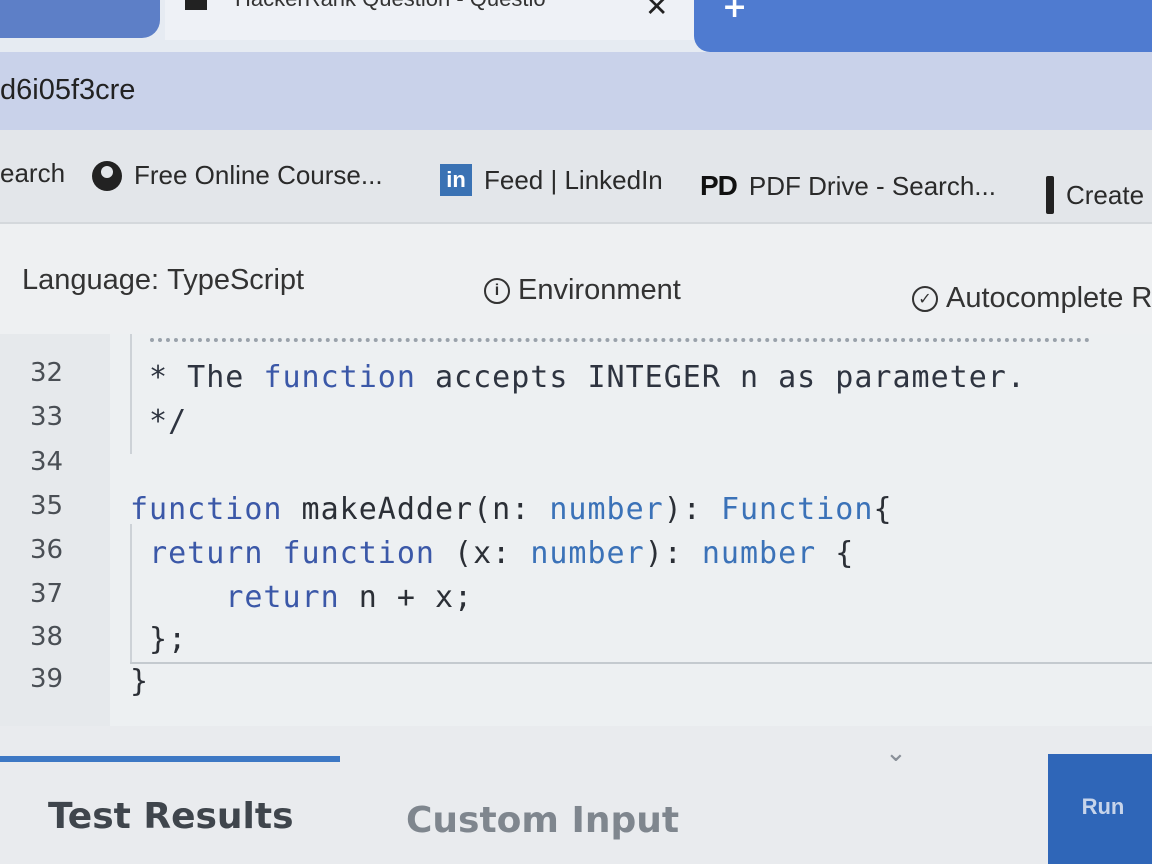 The image size is (1152, 864). What do you see at coordinates (430, 20) in the screenshot?
I see `tab-active: HackerRank Question - Questio ✕` at bounding box center [430, 20].